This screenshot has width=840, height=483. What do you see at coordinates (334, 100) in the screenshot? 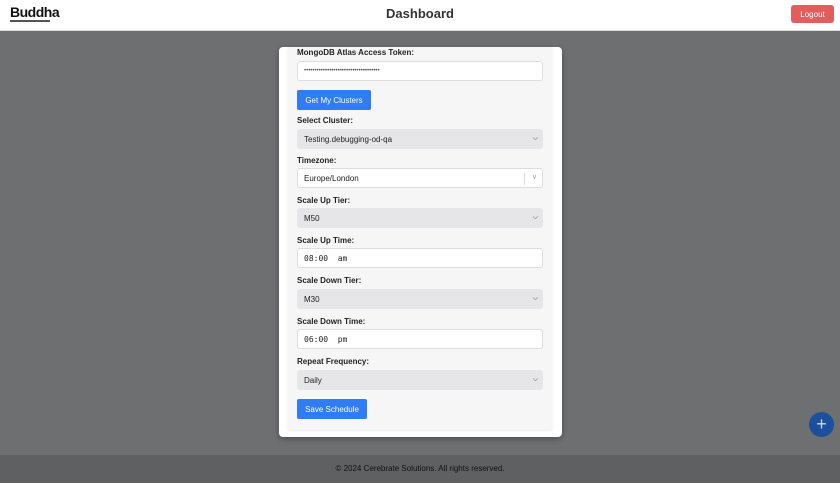
I see `get-clusters-button: Get My Clusters` at bounding box center [334, 100].